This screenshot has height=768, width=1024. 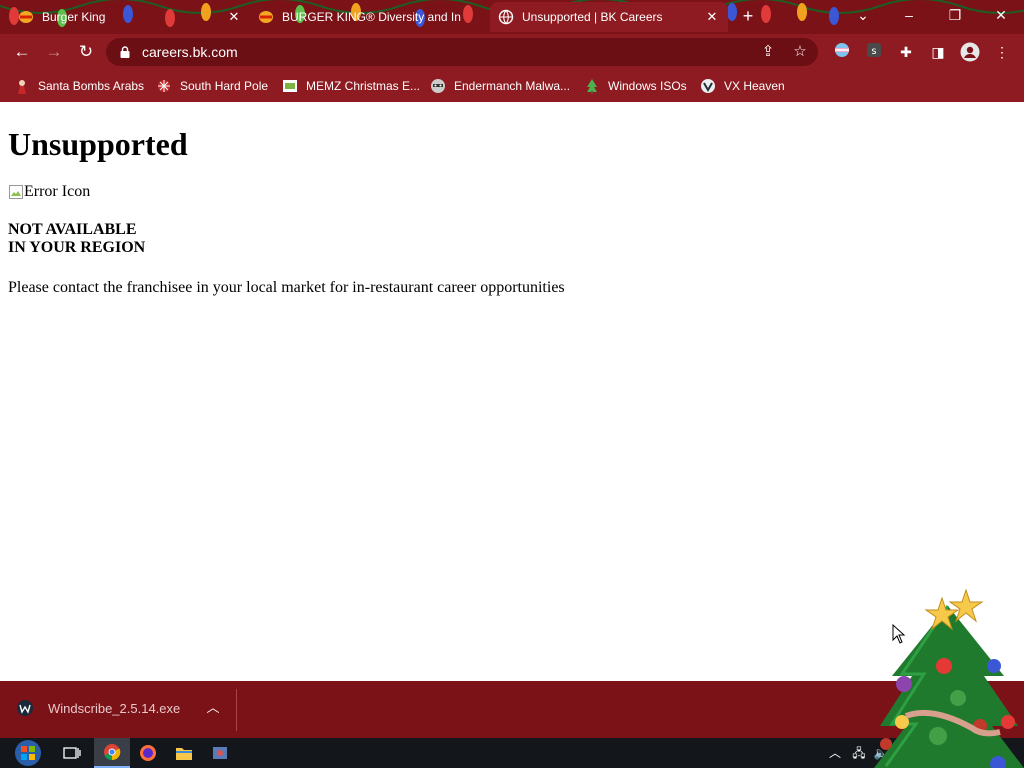 I want to click on bookmark-label: Santa Bombs Arabs, so click(x=91, y=86).